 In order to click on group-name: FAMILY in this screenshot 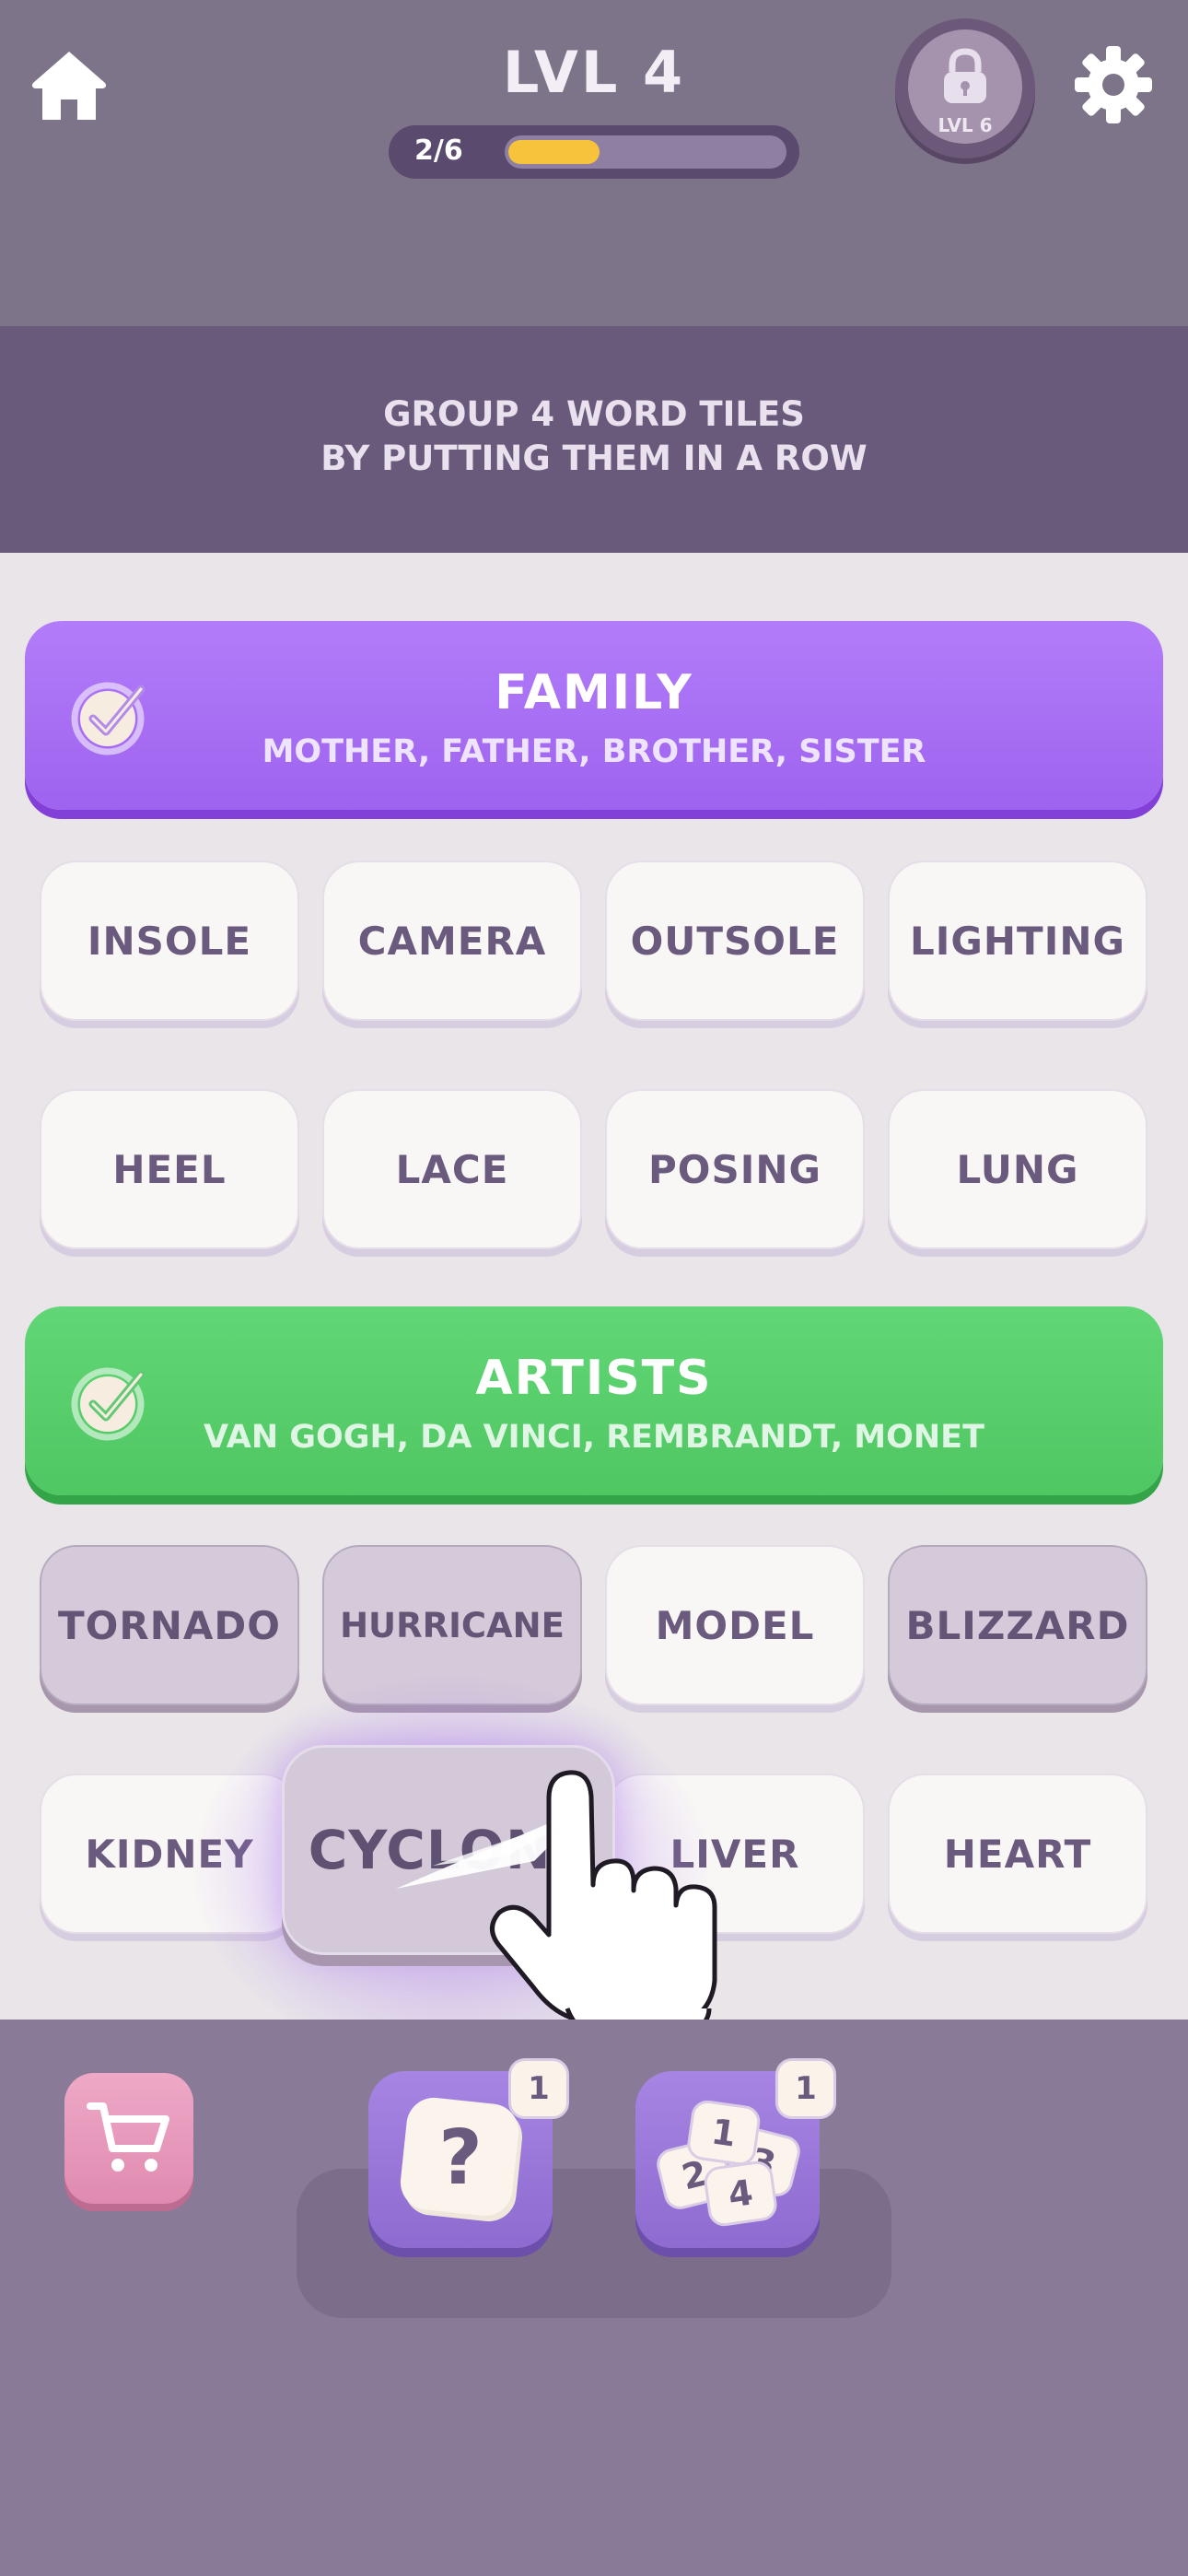, I will do `click(594, 692)`.